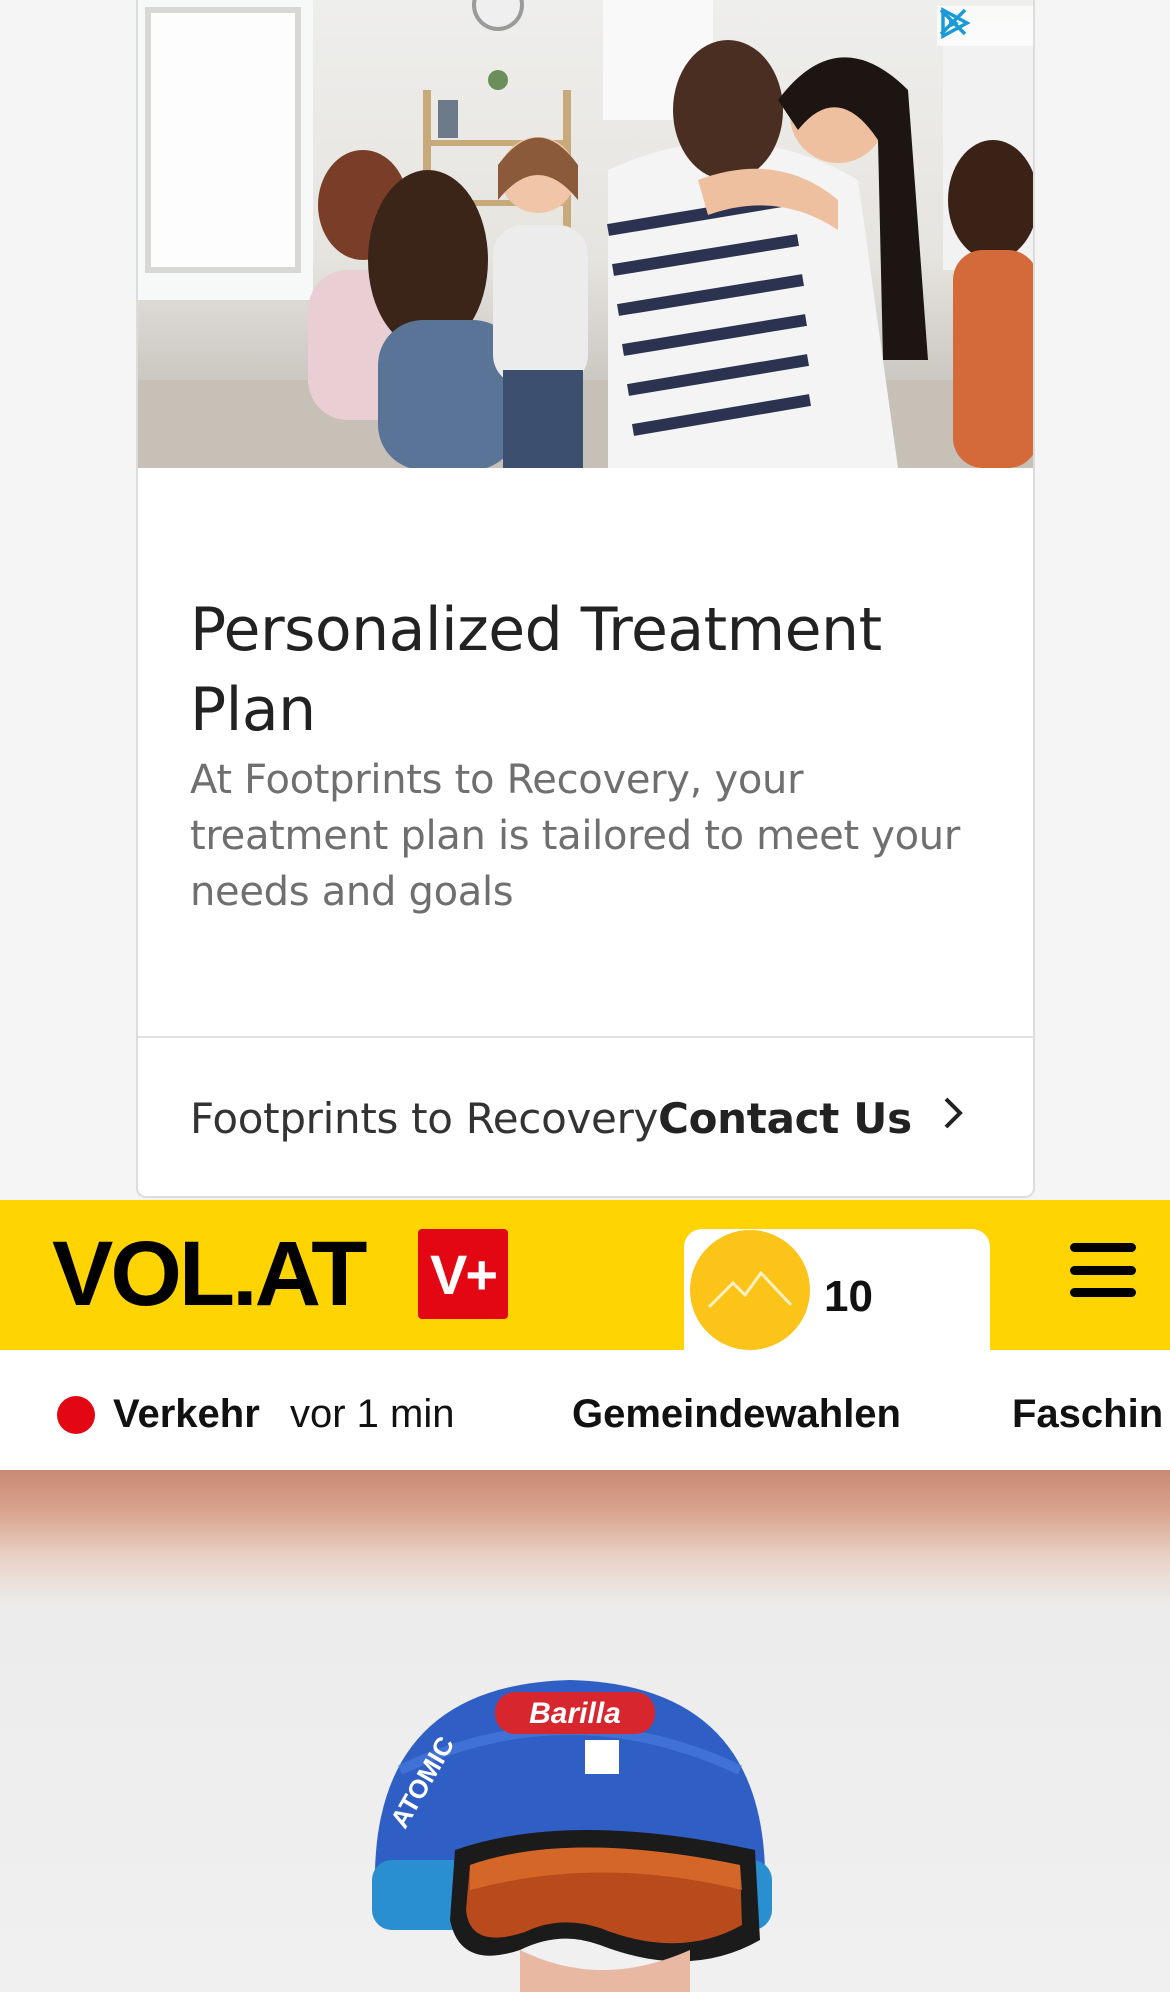 Image resolution: width=1170 pixels, height=1992 pixels. Describe the element at coordinates (424, 1118) in the screenshot. I see `ad-advertiser: Footprints to Recovery` at that location.